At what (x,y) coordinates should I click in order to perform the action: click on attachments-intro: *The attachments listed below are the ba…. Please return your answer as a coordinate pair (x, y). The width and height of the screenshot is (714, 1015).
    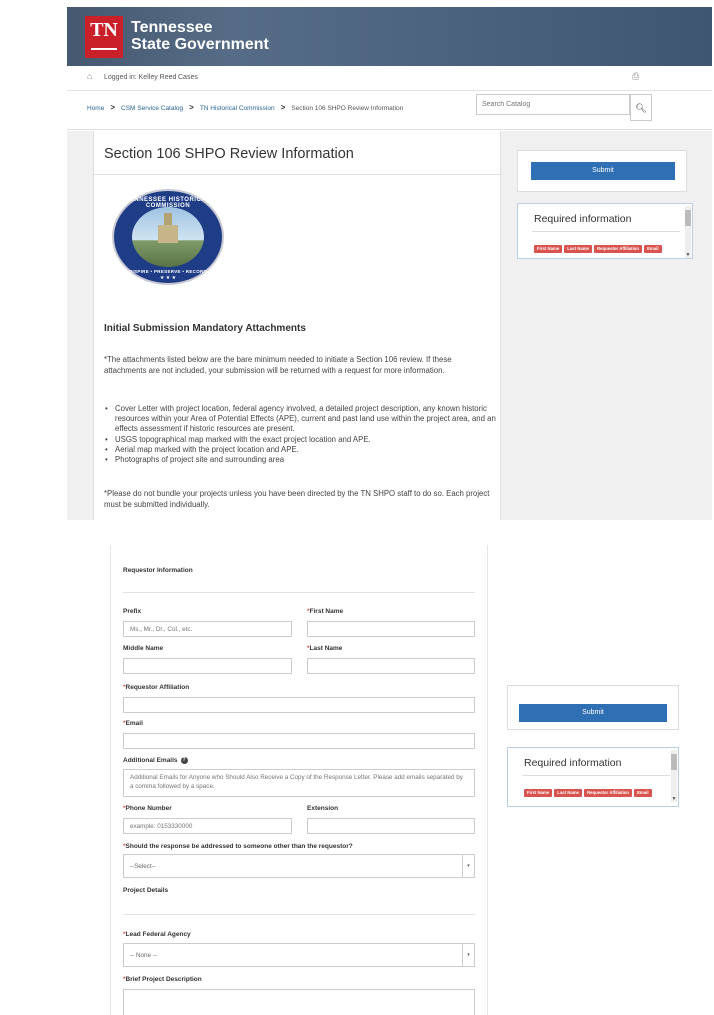
    Looking at the image, I should click on (278, 365).